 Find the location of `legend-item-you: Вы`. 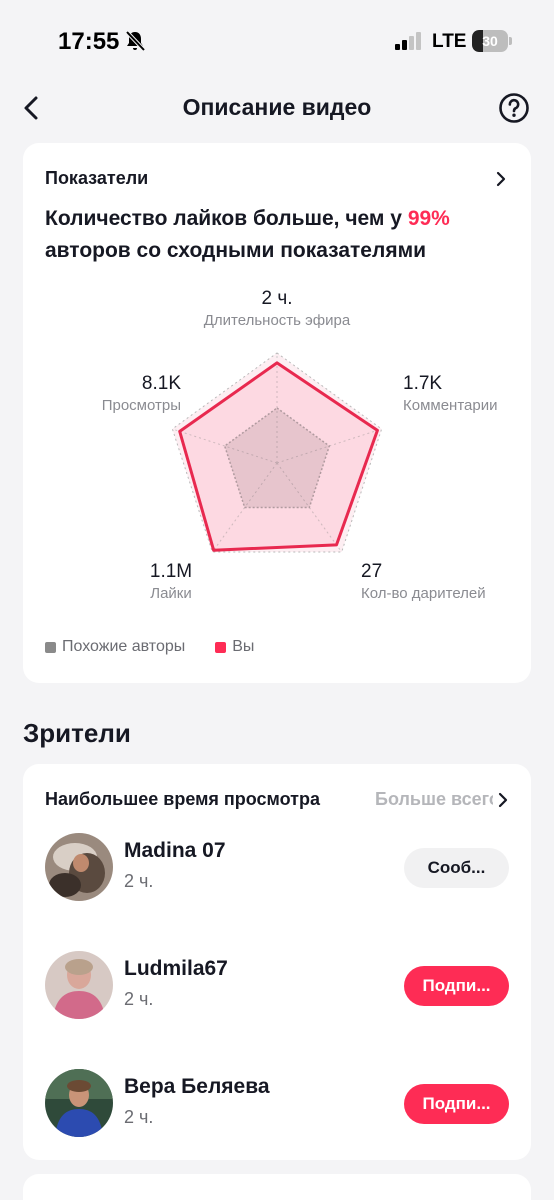

legend-item-you: Вы is located at coordinates (234, 647).